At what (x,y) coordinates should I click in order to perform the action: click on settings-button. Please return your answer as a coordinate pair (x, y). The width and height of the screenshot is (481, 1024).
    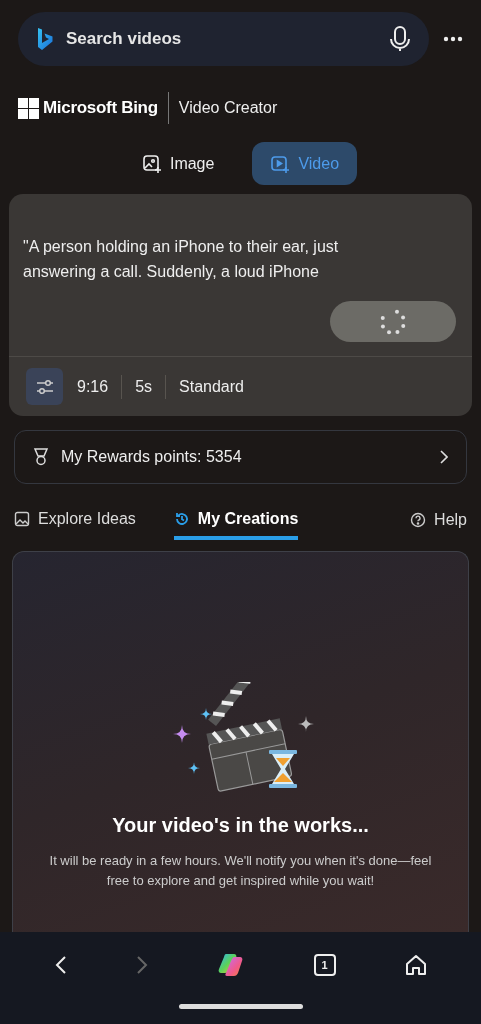
    Looking at the image, I should click on (44, 386).